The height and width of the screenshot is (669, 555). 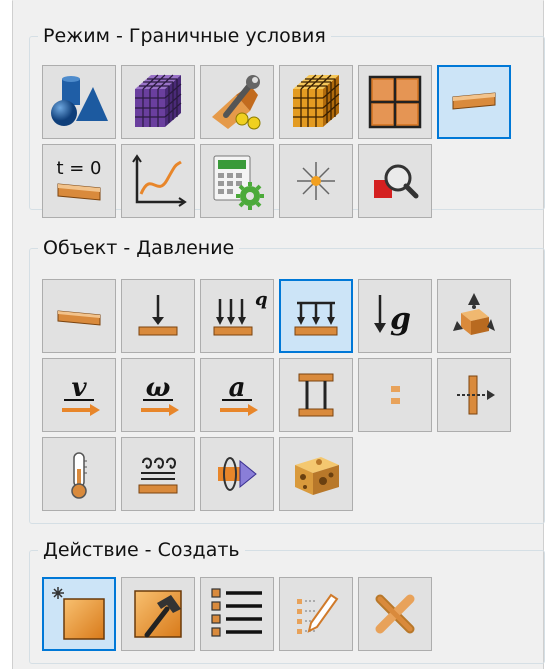 I want to click on list-icon, so click(x=236, y=612).